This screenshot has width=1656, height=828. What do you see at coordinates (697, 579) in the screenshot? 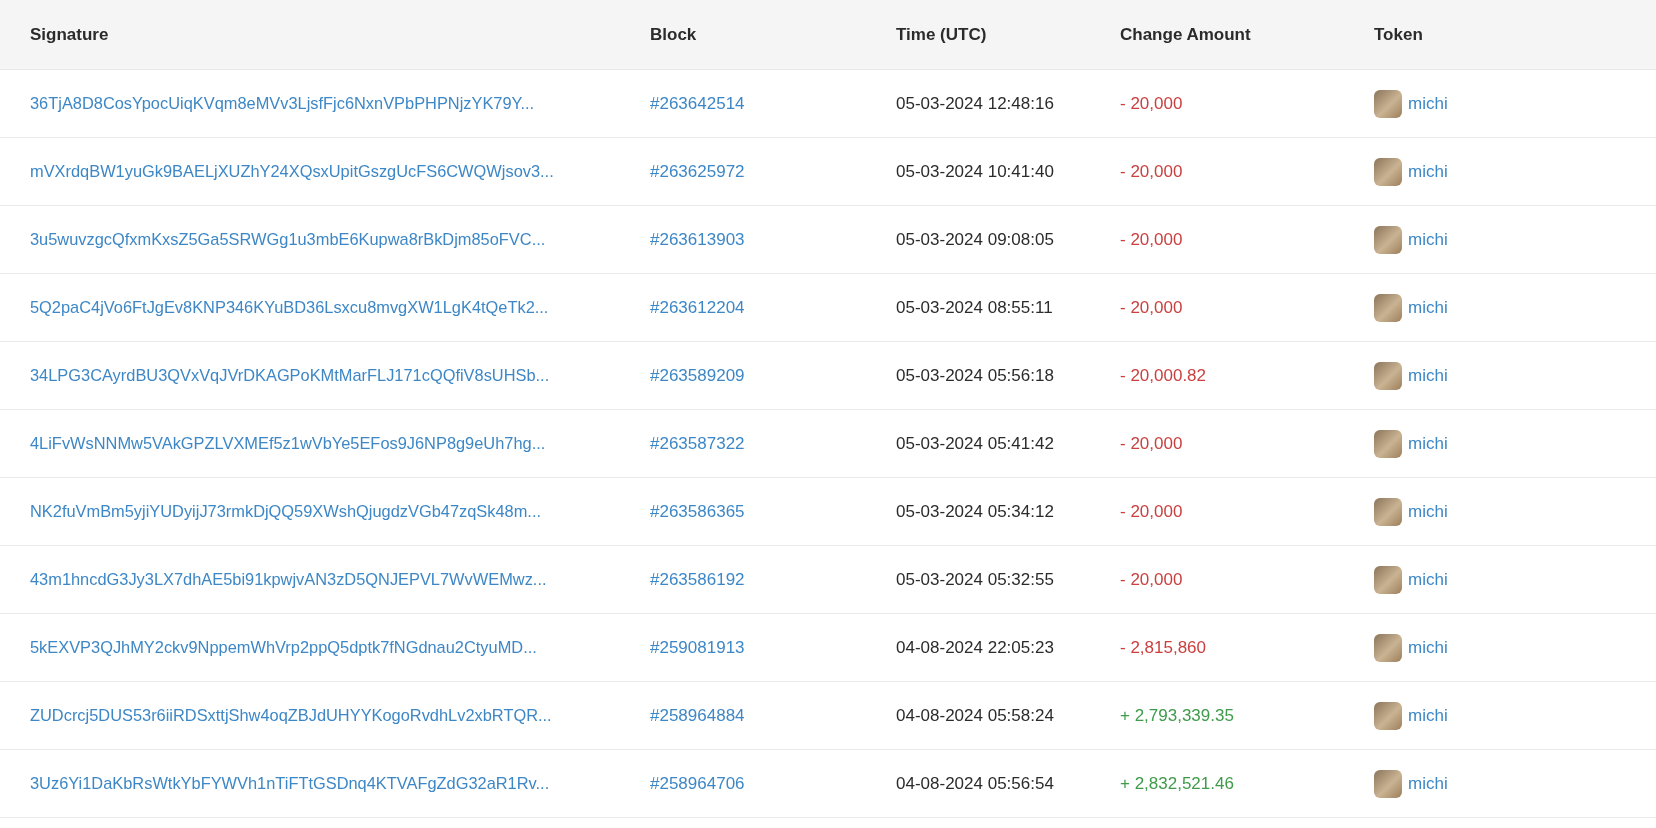
I see `block-link: #263586192` at bounding box center [697, 579].